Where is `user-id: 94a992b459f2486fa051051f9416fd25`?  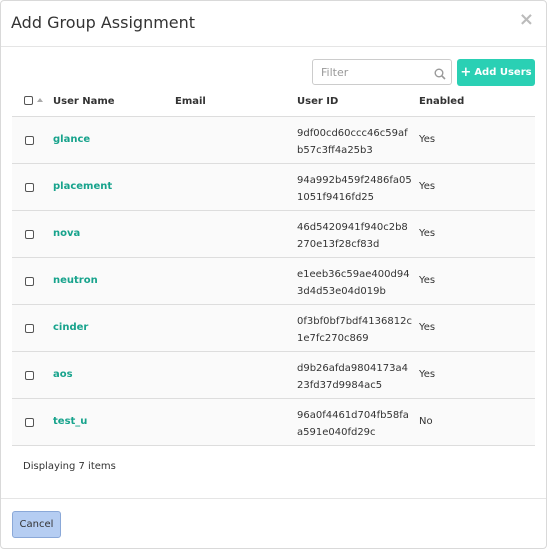 user-id: 94a992b459f2486fa051051f9416fd25 is located at coordinates (354, 189).